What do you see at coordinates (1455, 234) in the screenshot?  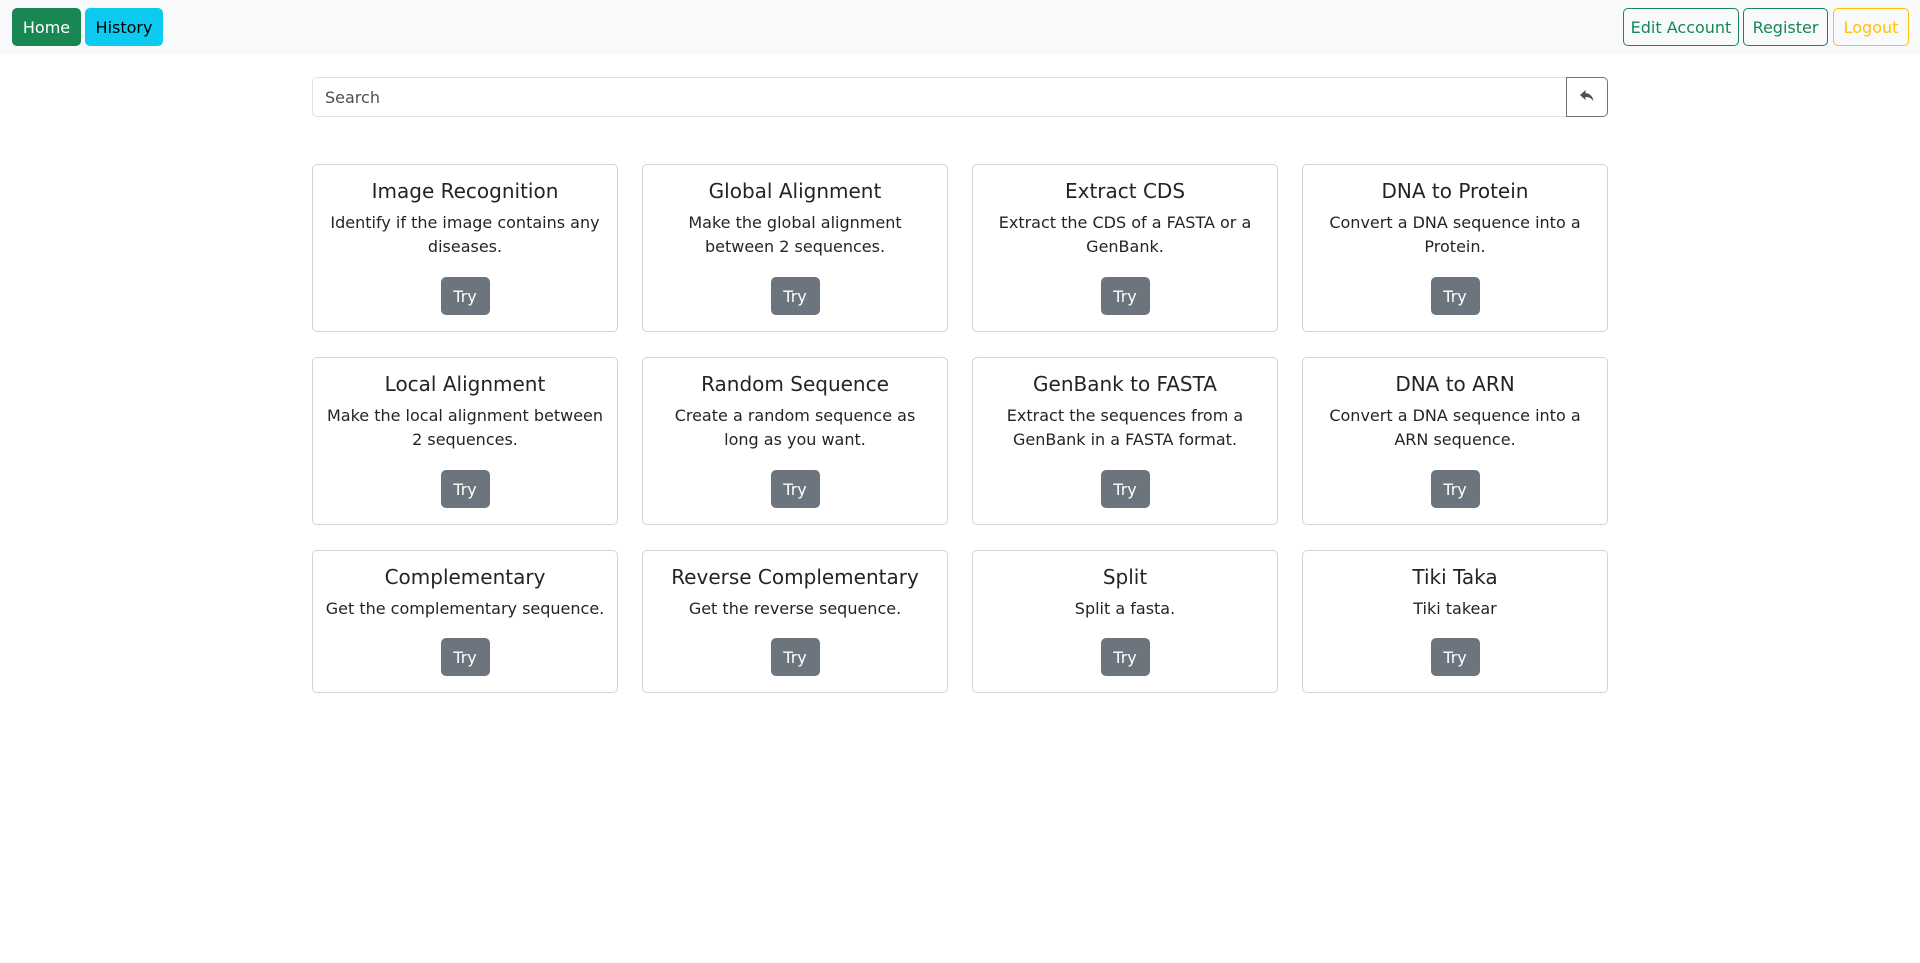 I see `card-text: Convert a DNA sequence into a Protein.` at bounding box center [1455, 234].